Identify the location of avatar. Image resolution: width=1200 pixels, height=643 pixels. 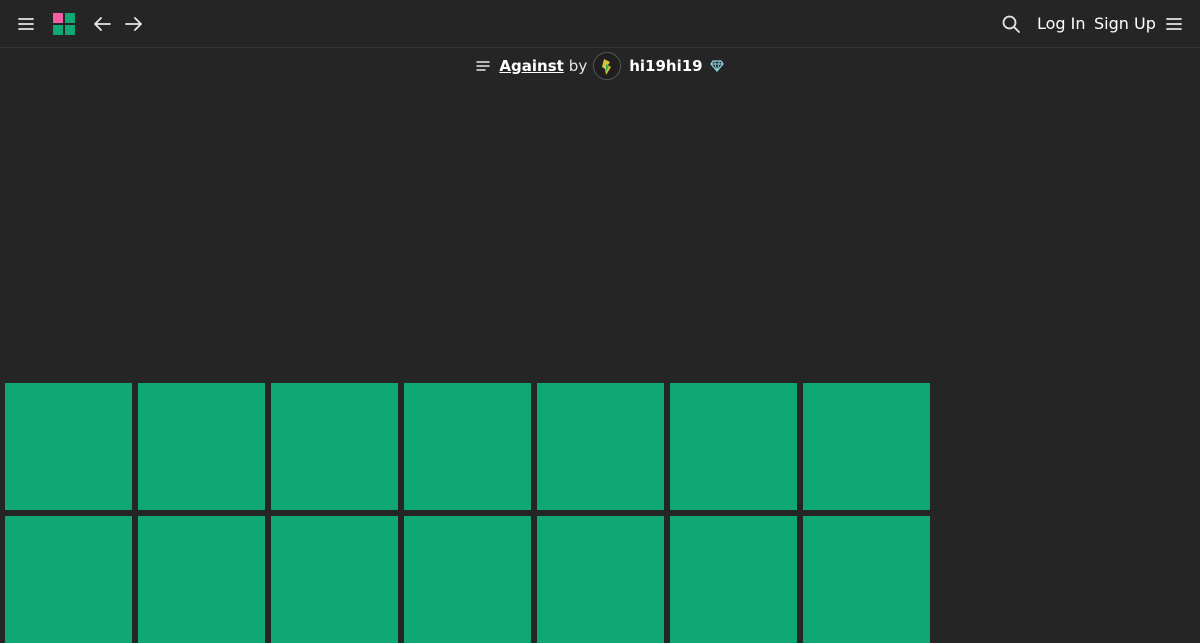
(607, 66).